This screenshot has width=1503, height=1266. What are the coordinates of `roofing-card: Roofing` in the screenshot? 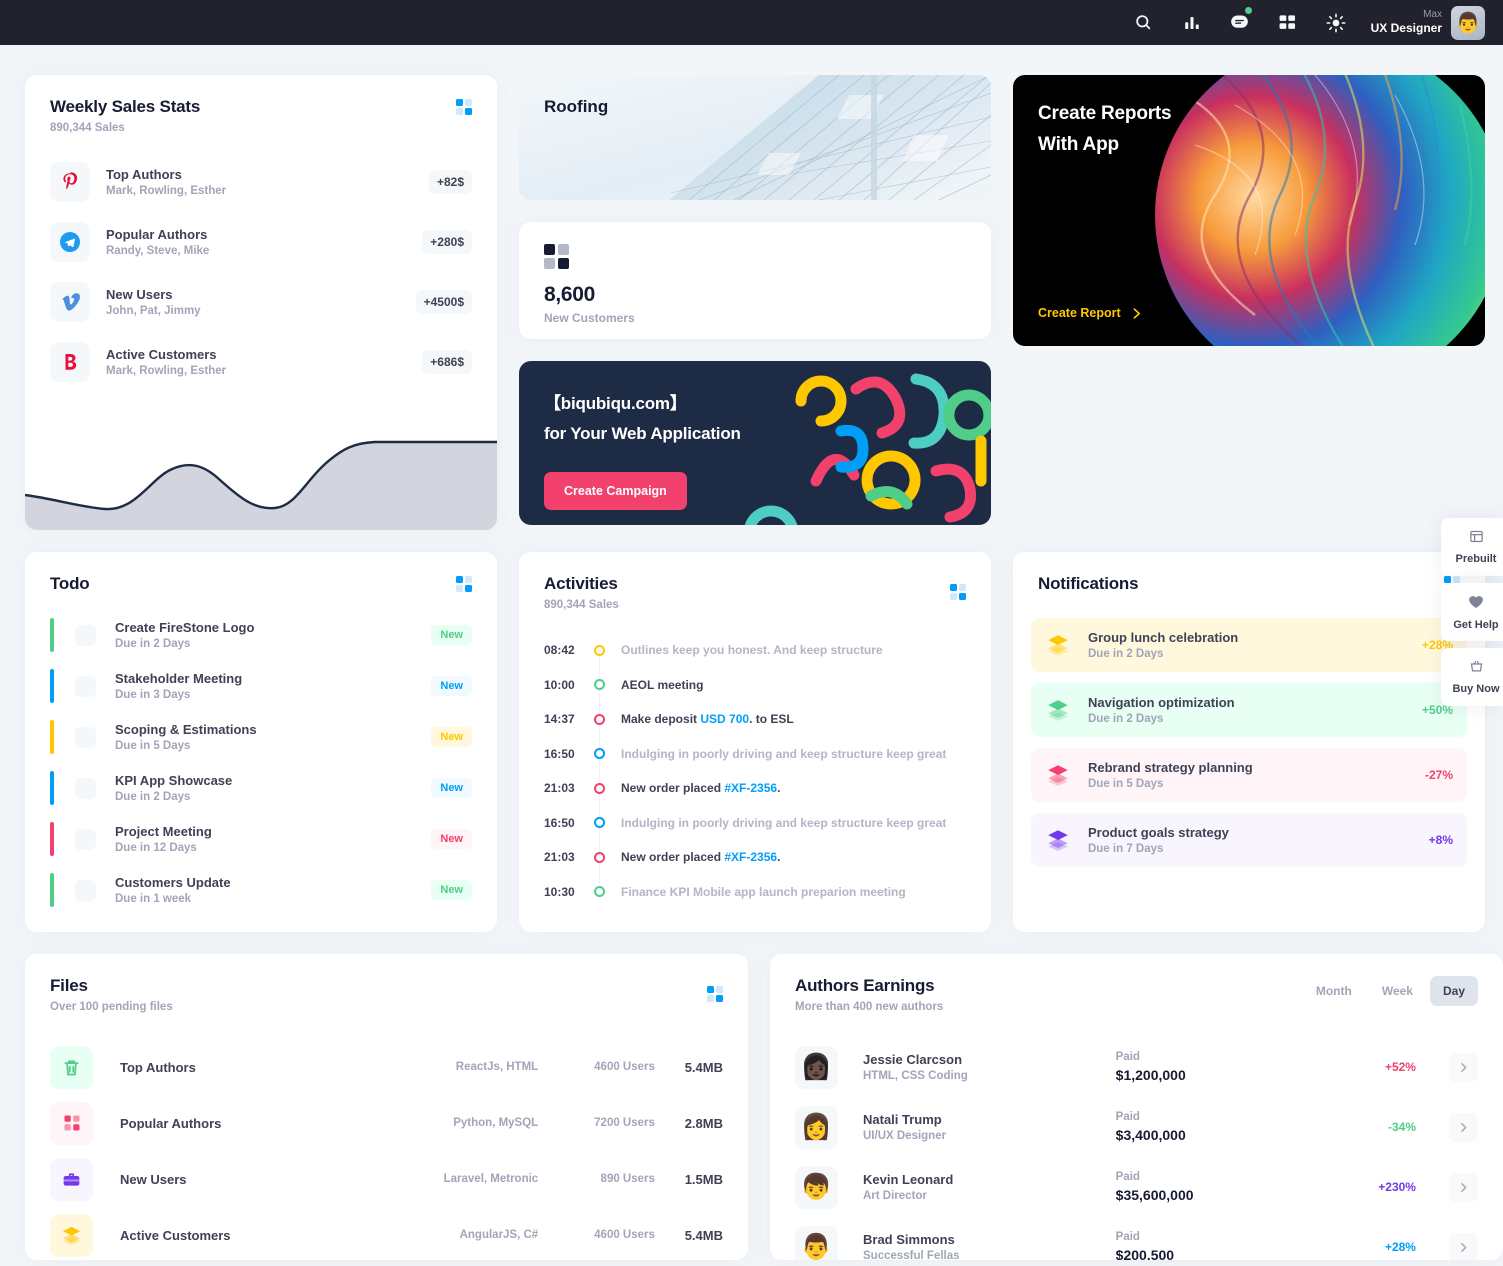 It's located at (755, 137).